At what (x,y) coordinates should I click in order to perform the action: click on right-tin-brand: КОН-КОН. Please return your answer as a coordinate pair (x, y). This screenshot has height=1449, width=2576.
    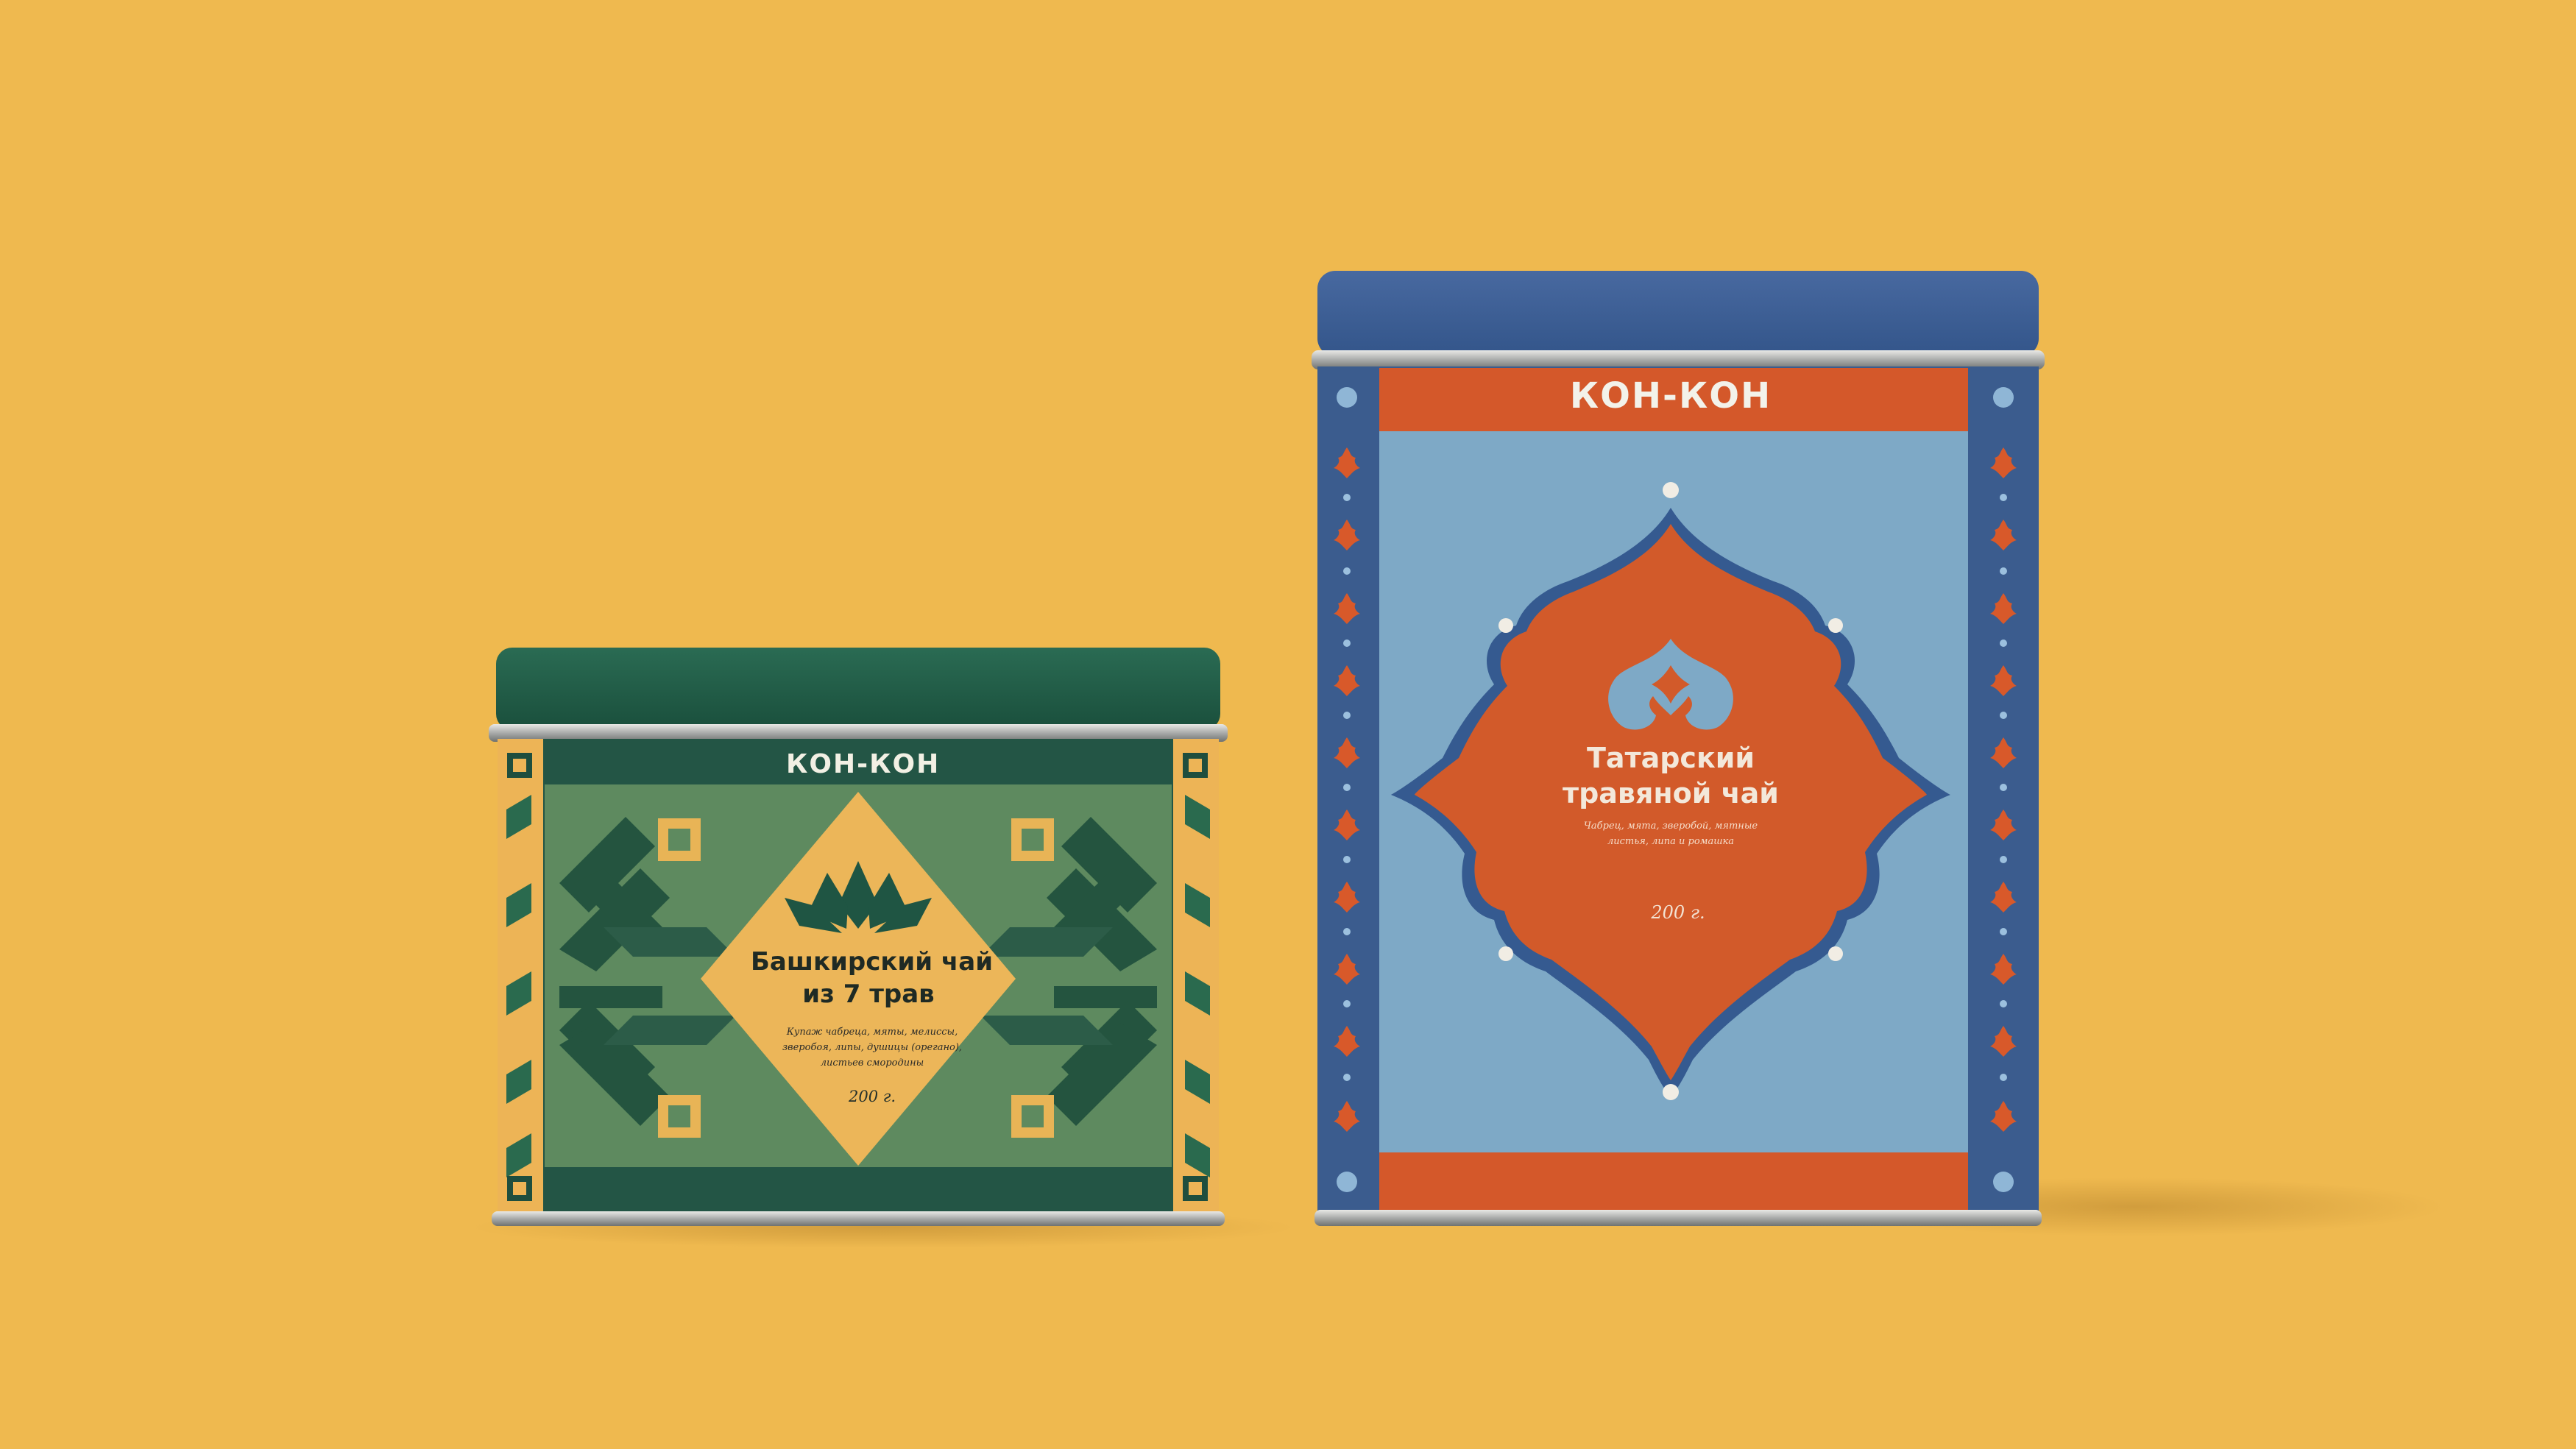
    Looking at the image, I should click on (1671, 396).